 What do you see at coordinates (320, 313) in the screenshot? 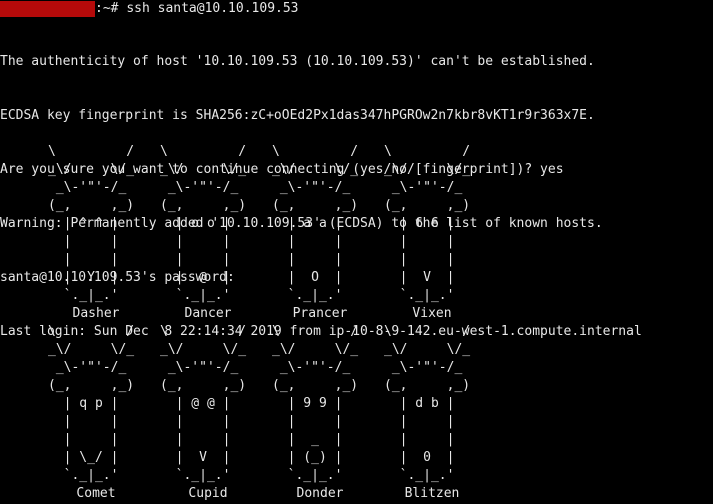
I see `reindeer-name: Prancer` at bounding box center [320, 313].